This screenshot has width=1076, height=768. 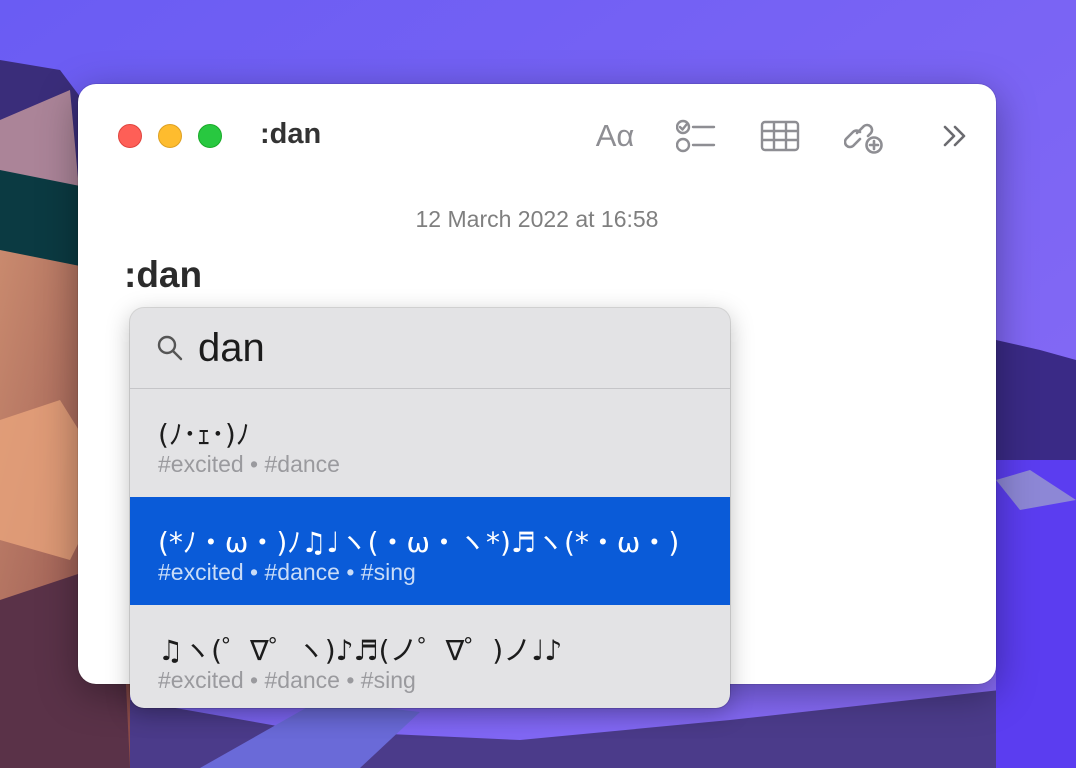 What do you see at coordinates (249, 464) in the screenshot?
I see `result-tags: #excited • #dance` at bounding box center [249, 464].